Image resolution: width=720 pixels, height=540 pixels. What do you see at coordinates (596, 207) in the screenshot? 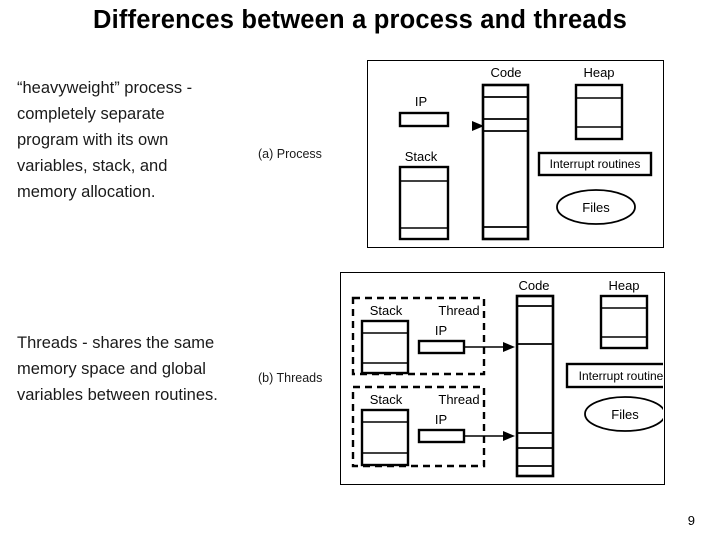
I see `process-files-label: Files` at bounding box center [596, 207].